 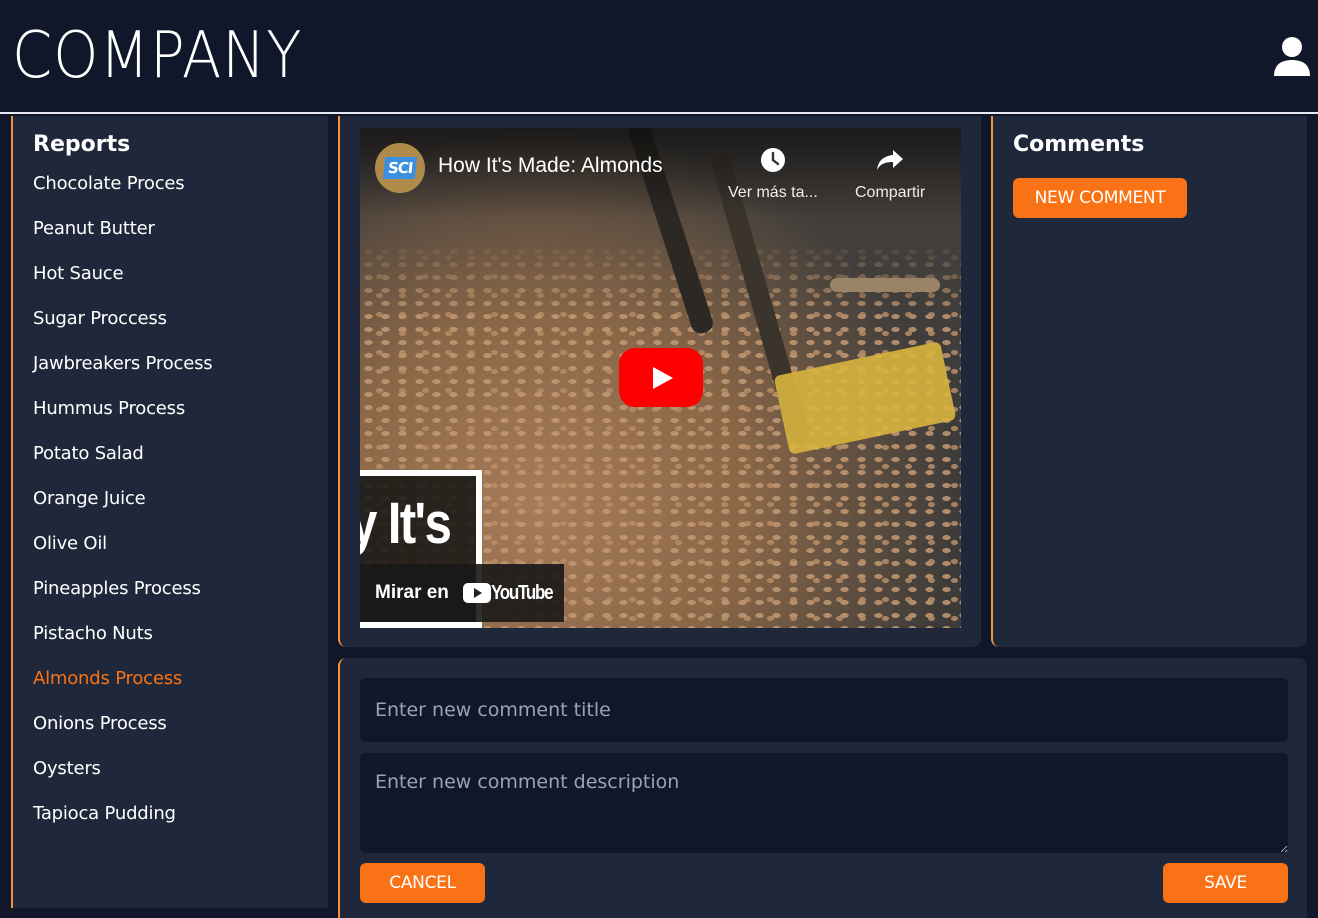 I want to click on share-arrow-icon, so click(x=890, y=160).